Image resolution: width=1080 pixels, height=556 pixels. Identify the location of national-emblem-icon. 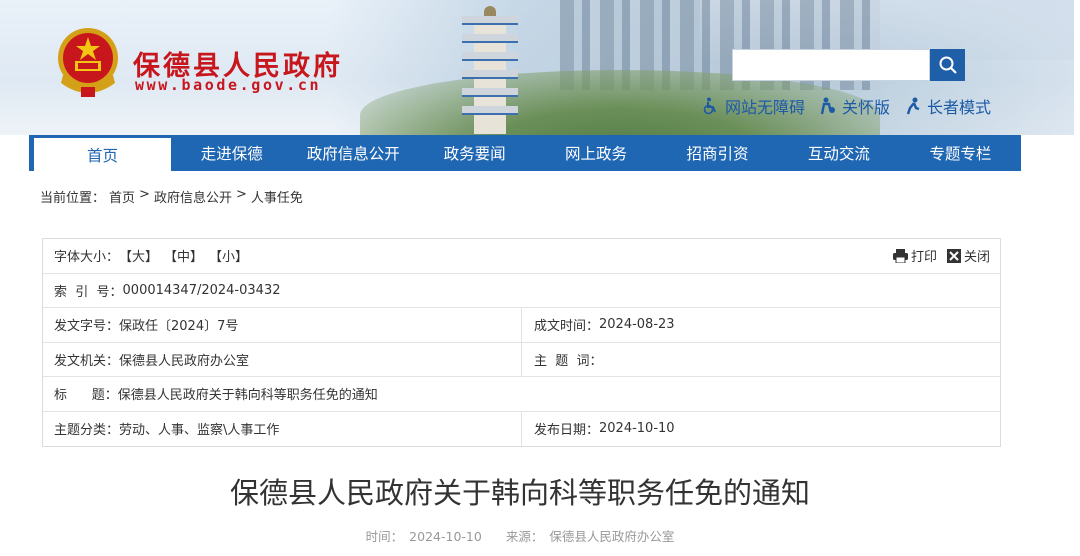
(88, 63).